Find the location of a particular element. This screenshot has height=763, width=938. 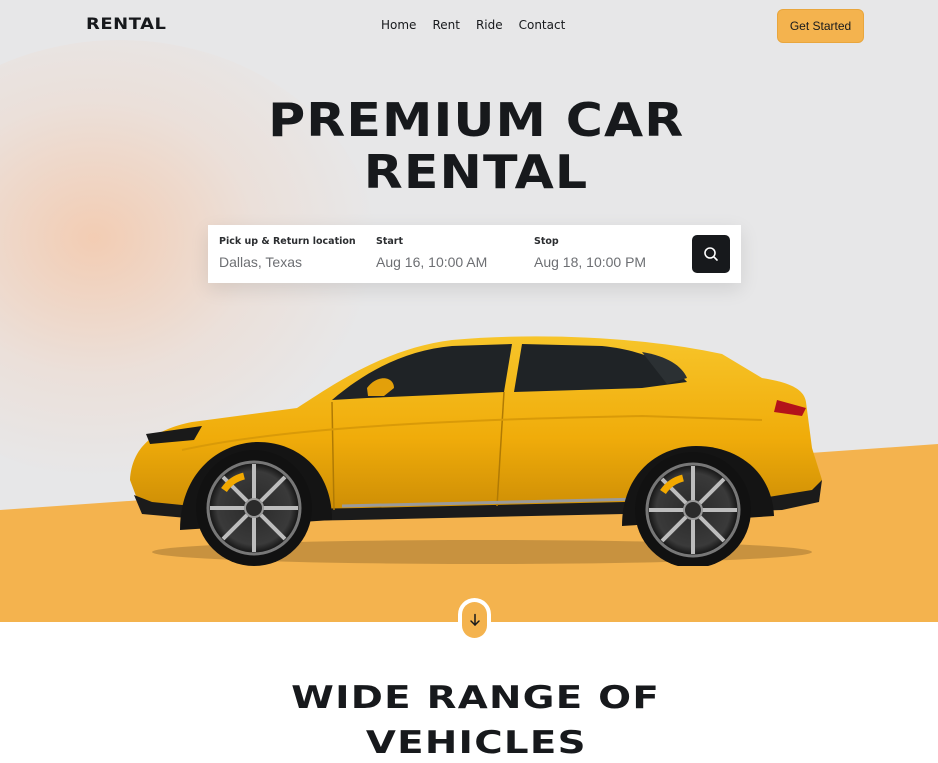

section-title: WIDE RANGE OF VEHICLES is located at coordinates (469, 719).